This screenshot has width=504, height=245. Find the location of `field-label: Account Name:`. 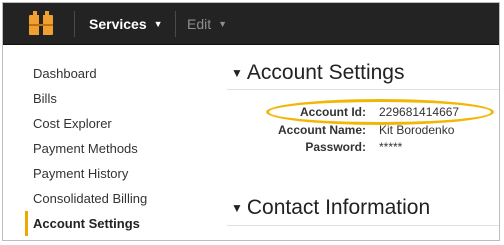

field-label: Account Name: is located at coordinates (321, 130).